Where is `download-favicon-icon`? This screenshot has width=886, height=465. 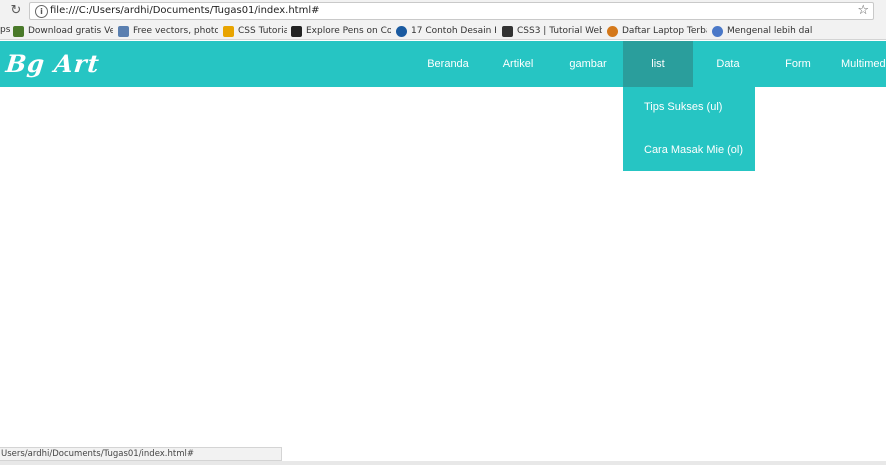
download-favicon-icon is located at coordinates (18, 31).